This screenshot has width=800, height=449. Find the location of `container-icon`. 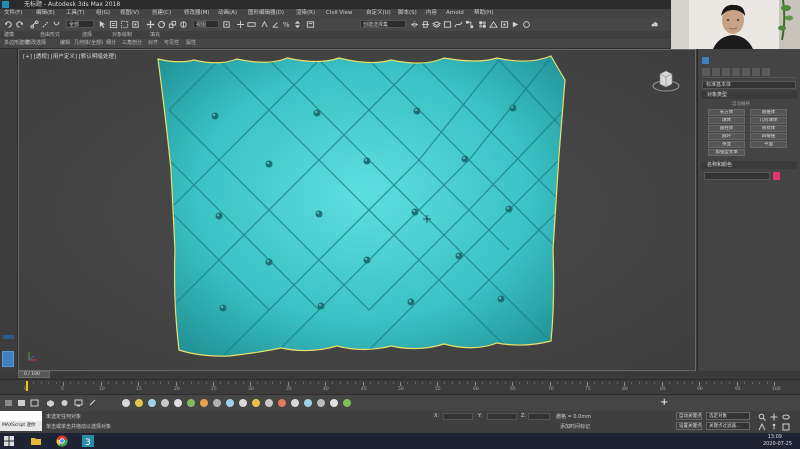

container-icon is located at coordinates (50, 403).